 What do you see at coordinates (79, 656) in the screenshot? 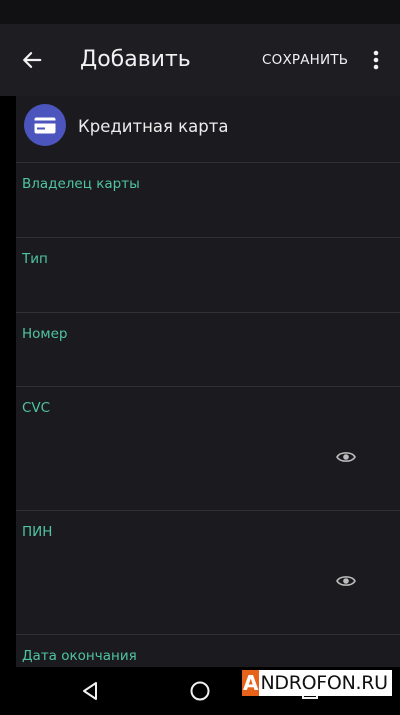
I see `field-label: Дата окончания` at bounding box center [79, 656].